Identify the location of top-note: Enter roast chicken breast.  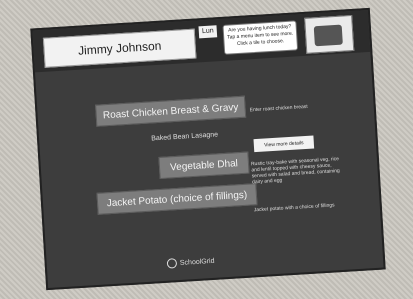
(278, 108).